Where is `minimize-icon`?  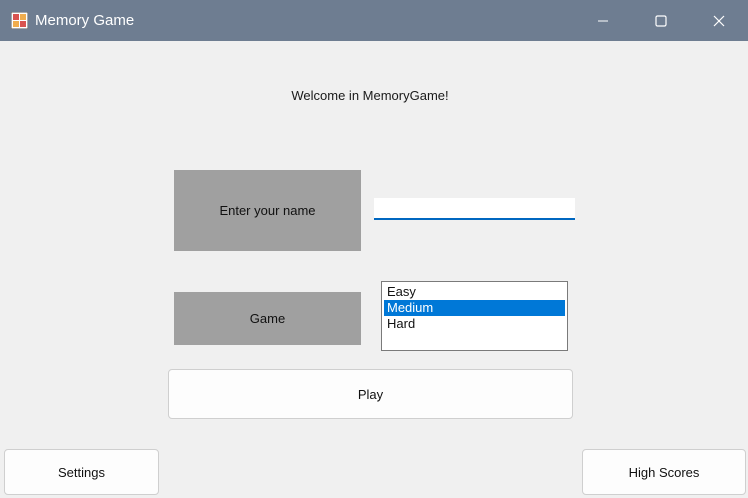
minimize-icon is located at coordinates (603, 20).